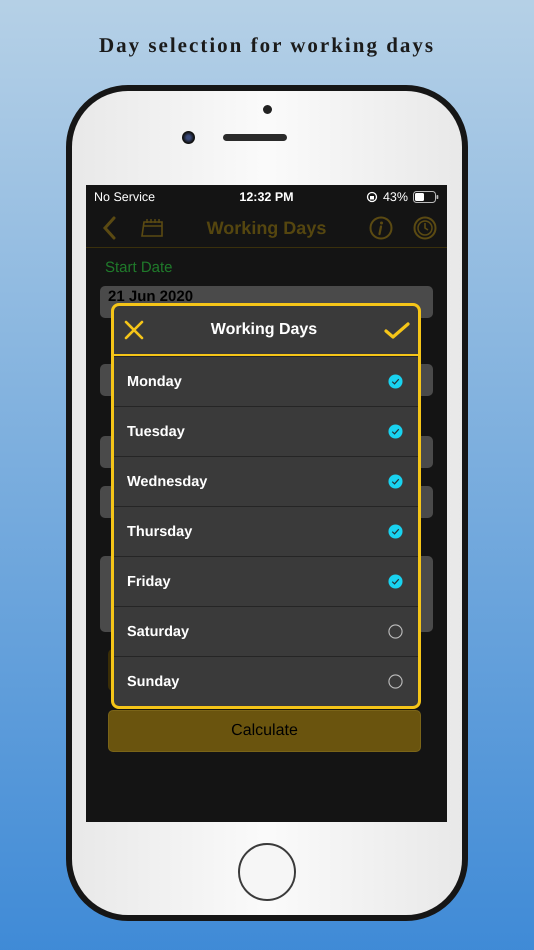  Describe the element at coordinates (395, 197) in the screenshot. I see `battery-percent: 43%` at that location.